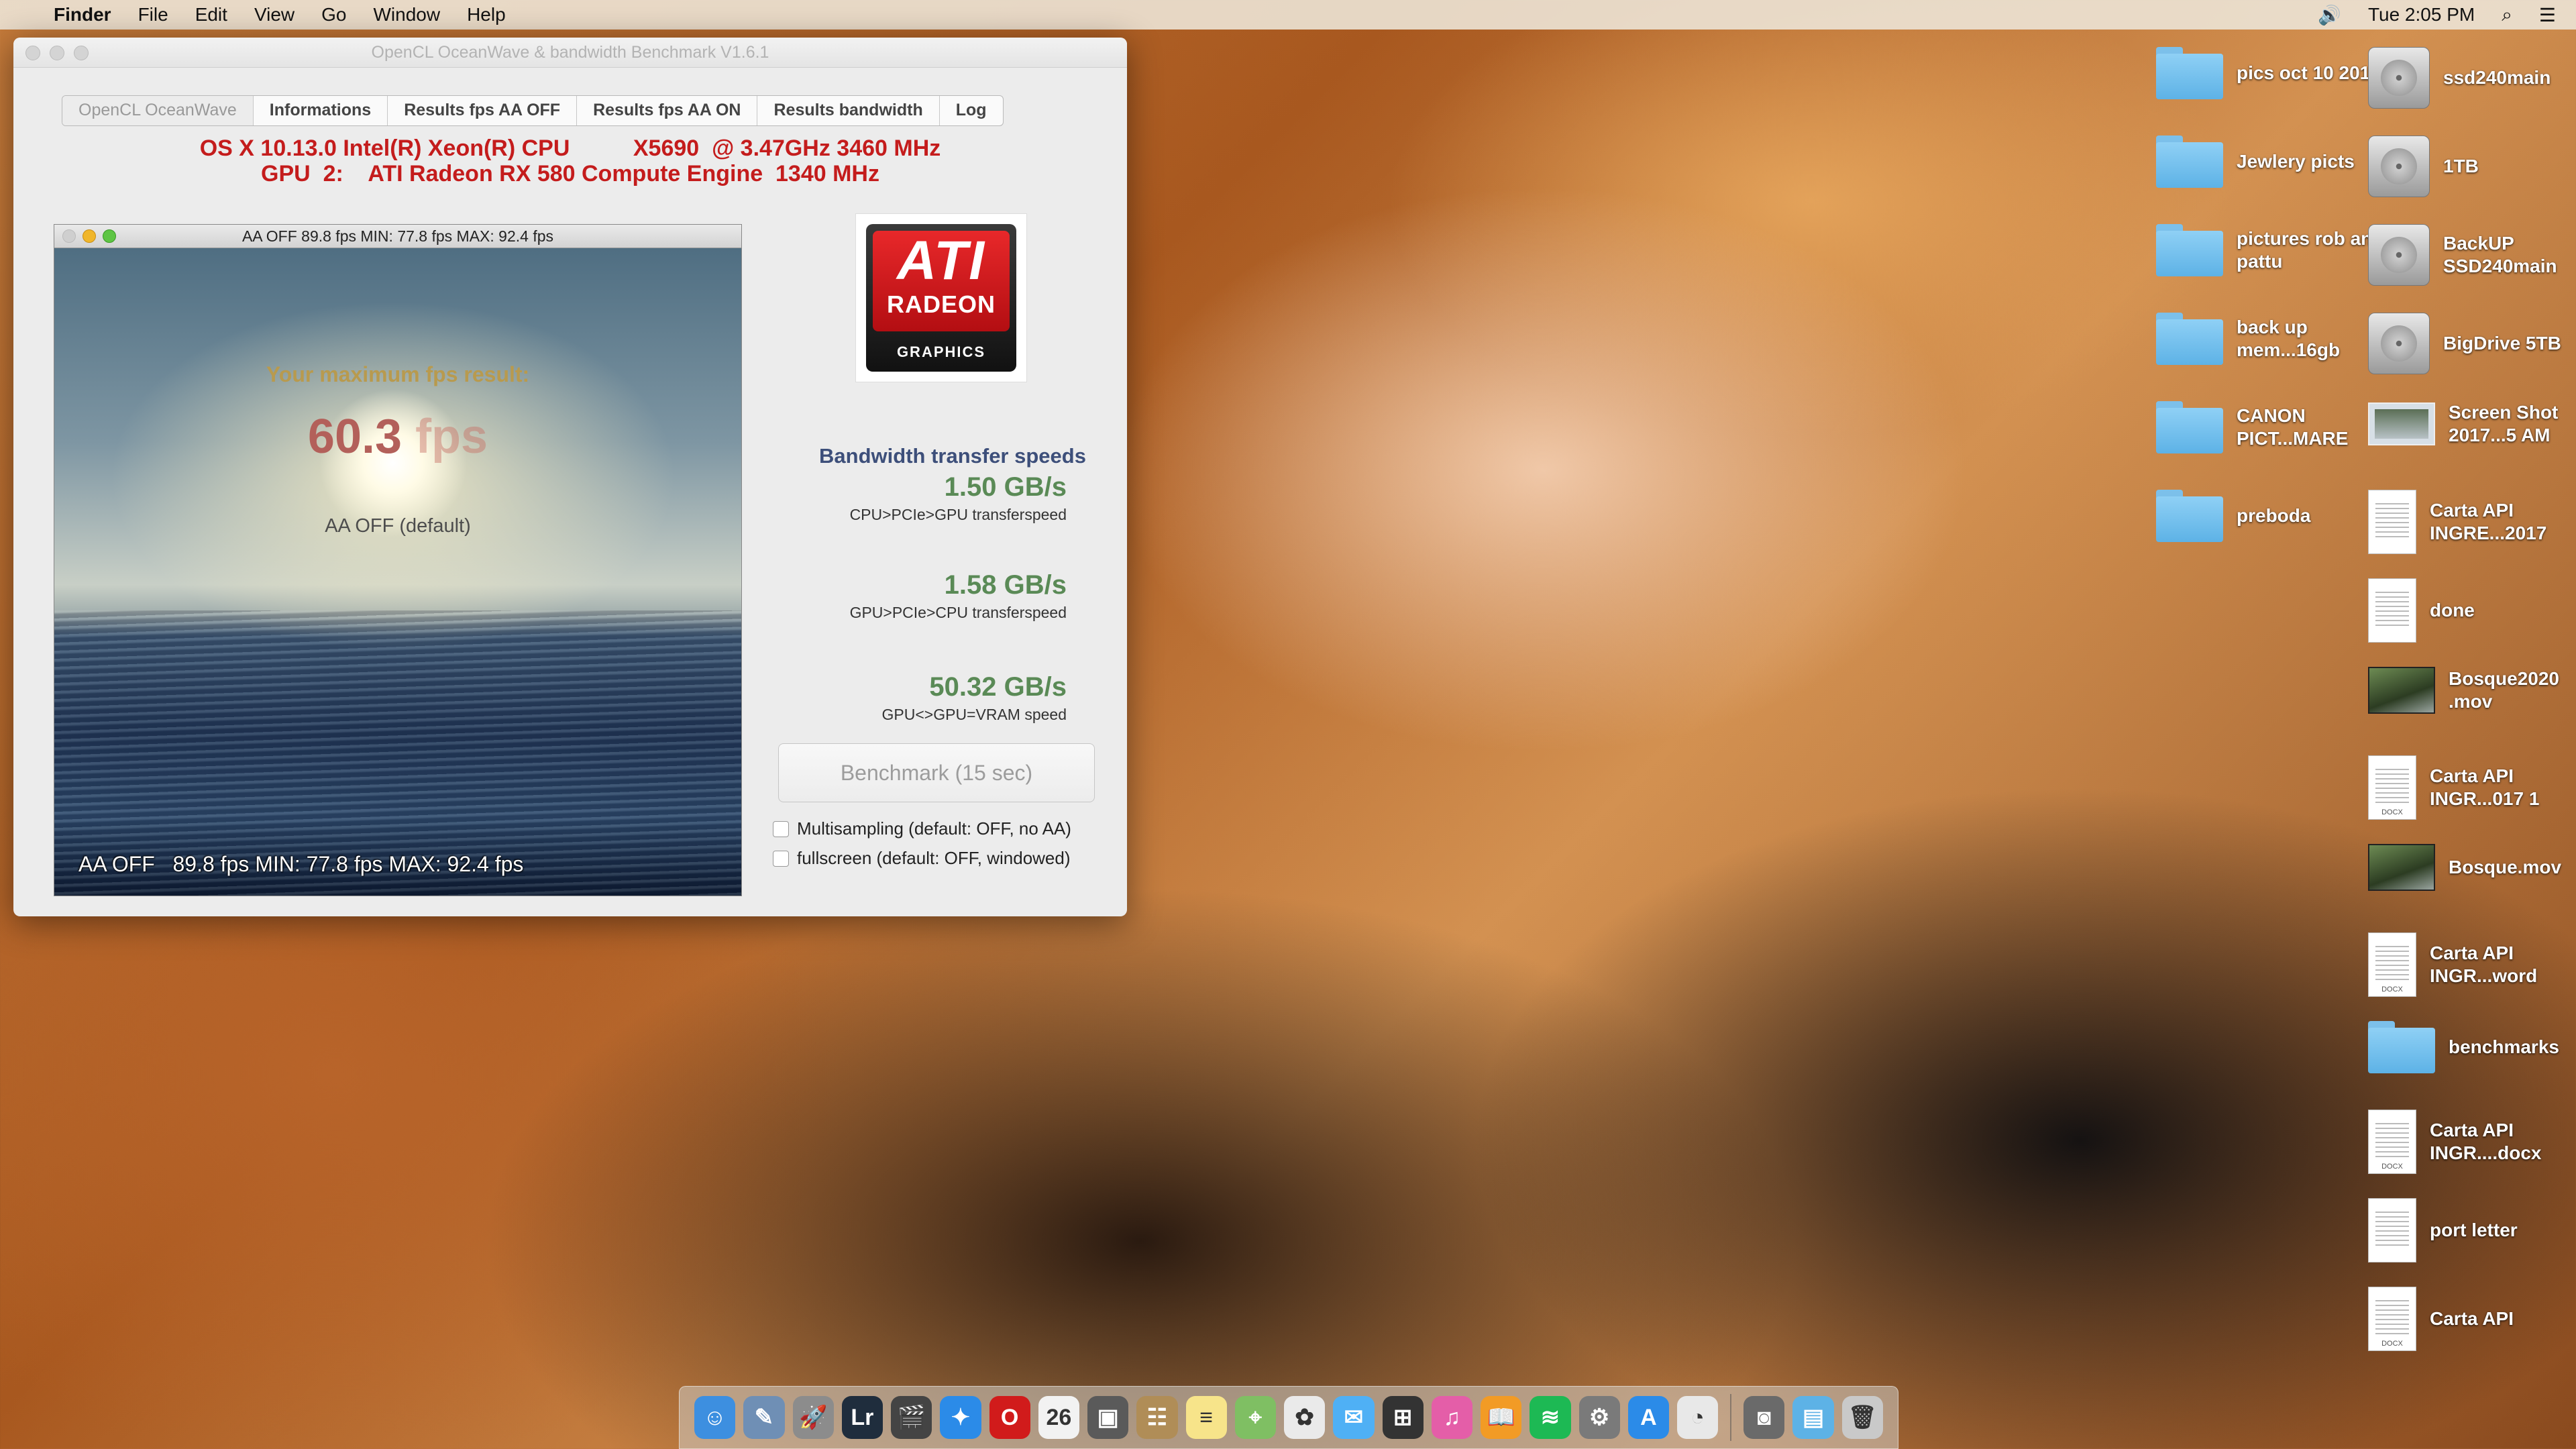 The width and height of the screenshot is (2576, 1449). Describe the element at coordinates (1451, 1417) in the screenshot. I see `dock-itunes-icon: ♫` at that location.